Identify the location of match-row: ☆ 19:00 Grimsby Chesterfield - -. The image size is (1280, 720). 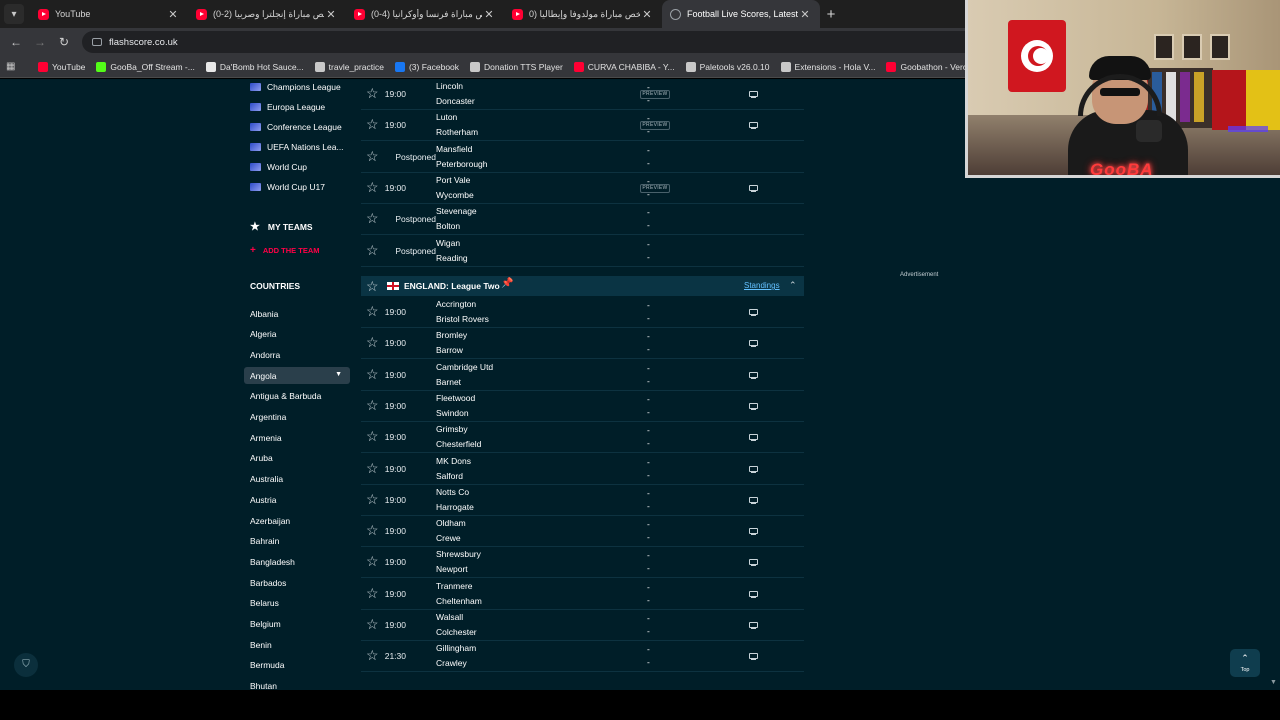
(582, 438).